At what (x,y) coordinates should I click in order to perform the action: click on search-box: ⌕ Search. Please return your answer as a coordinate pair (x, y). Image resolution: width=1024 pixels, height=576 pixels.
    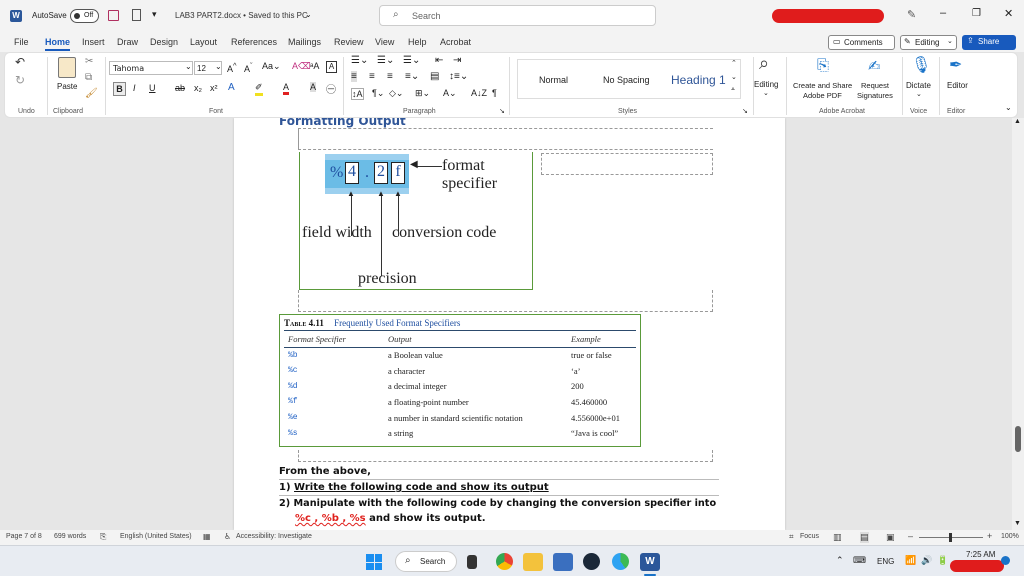
    Looking at the image, I should click on (517, 15).